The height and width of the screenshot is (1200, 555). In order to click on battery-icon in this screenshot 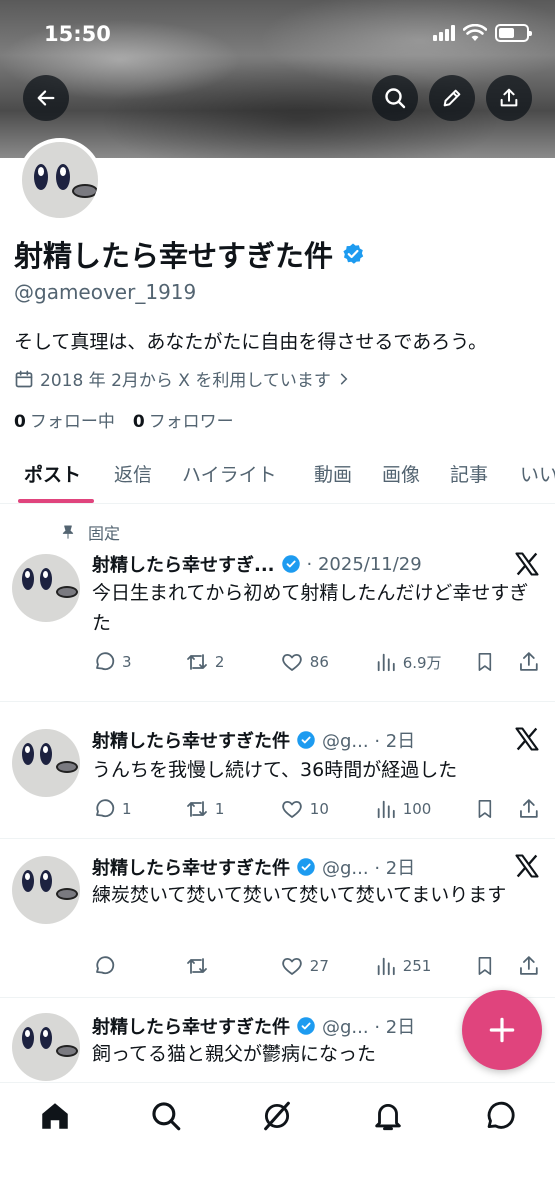, I will do `click(513, 33)`.